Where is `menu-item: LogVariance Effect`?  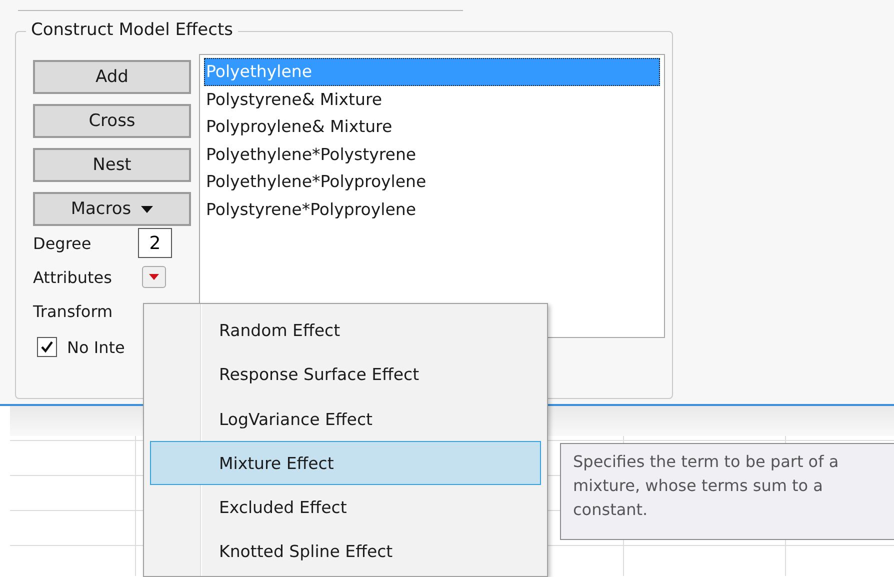
menu-item: LogVariance Effect is located at coordinates (345, 418).